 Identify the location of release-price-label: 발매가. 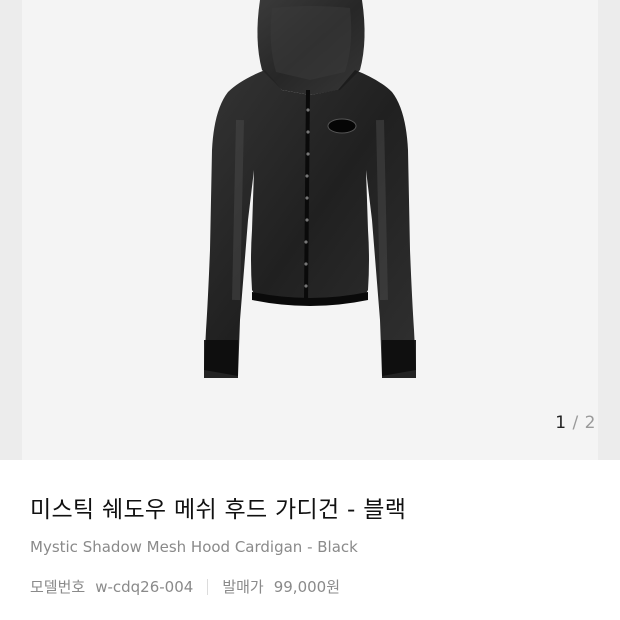
(243, 587).